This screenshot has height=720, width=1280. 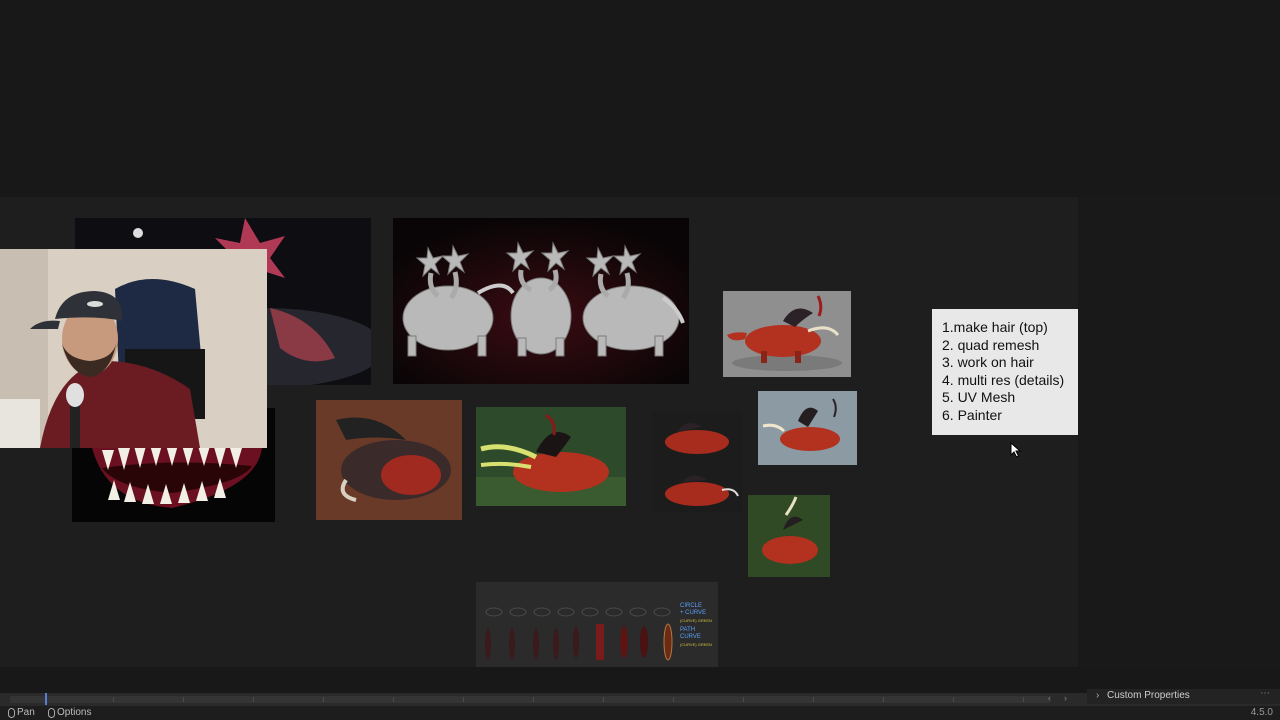 I want to click on version-label: 4.5.0, so click(x=1261, y=712).